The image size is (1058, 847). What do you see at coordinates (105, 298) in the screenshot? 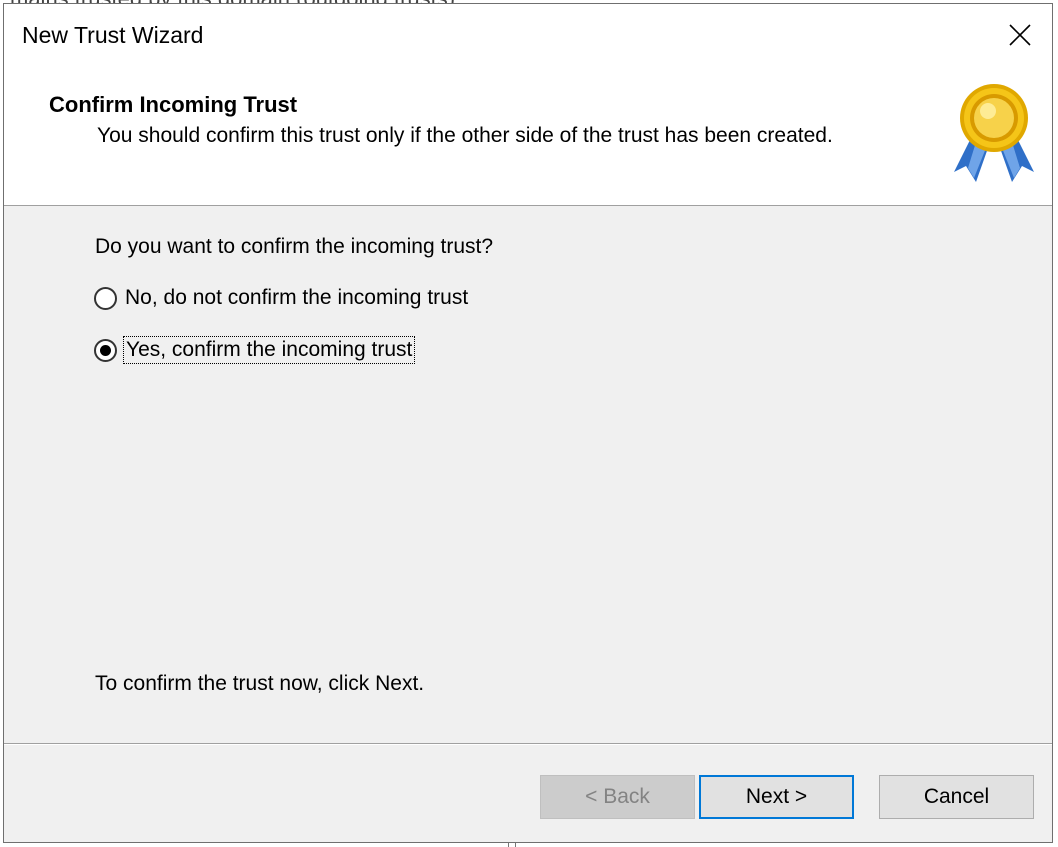
I see `radio-no-confirm` at bounding box center [105, 298].